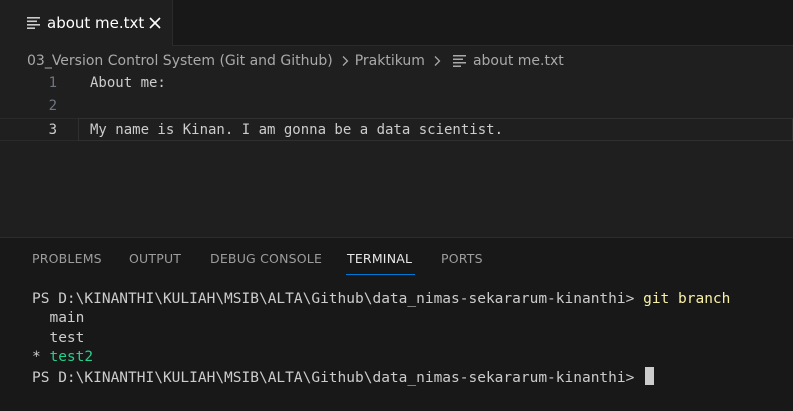 This screenshot has width=793, height=411. What do you see at coordinates (390, 61) in the screenshot?
I see `breadcrumb-item-subfolder: Praktikum` at bounding box center [390, 61].